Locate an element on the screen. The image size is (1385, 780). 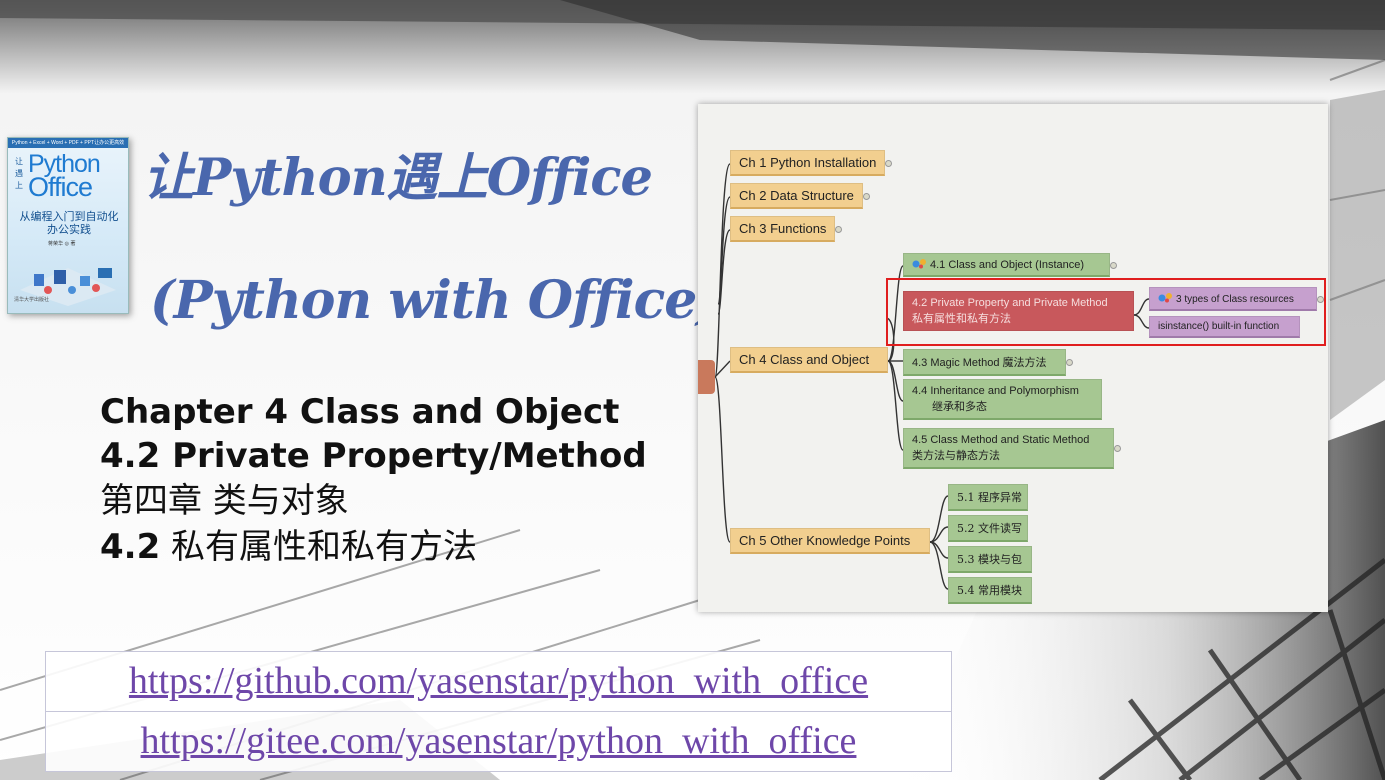
node-5-3: 5.3 模块与包 is located at coordinates (990, 559).